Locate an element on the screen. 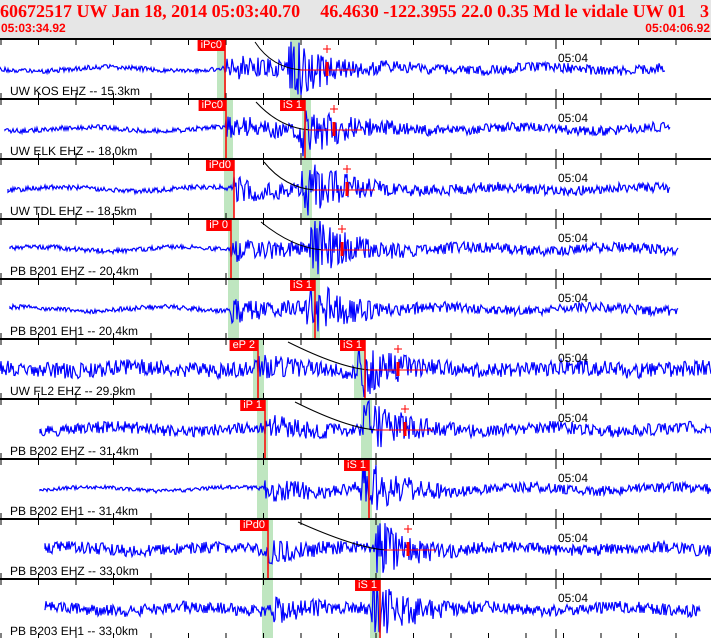 The height and width of the screenshot is (638, 711). station-label: PB B201 EH1 -- 20.4km is located at coordinates (74, 331).